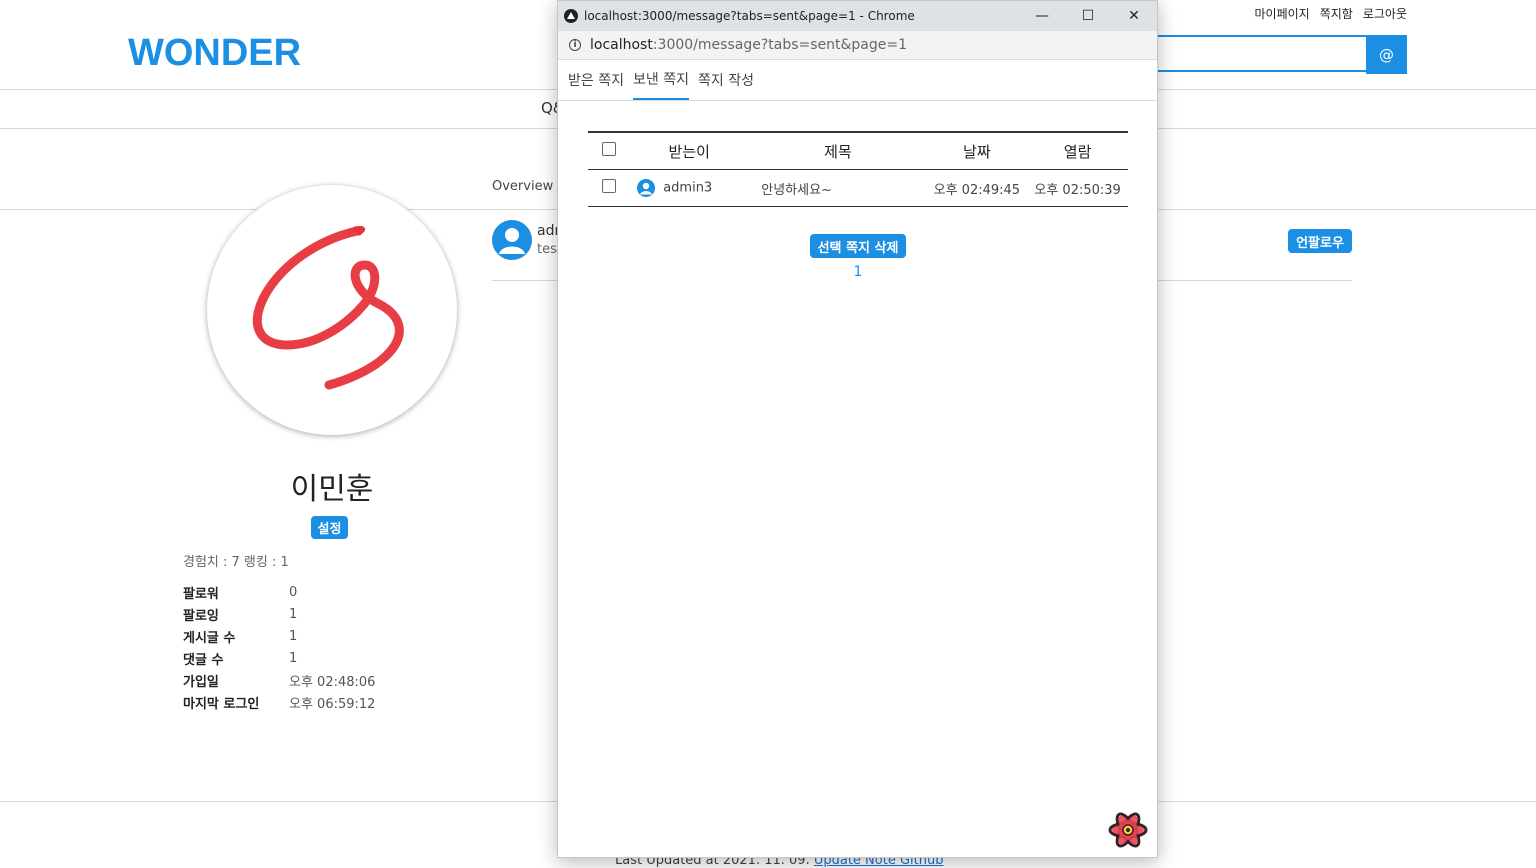 The image size is (1536, 868). I want to click on search-button: @, so click(1386, 54).